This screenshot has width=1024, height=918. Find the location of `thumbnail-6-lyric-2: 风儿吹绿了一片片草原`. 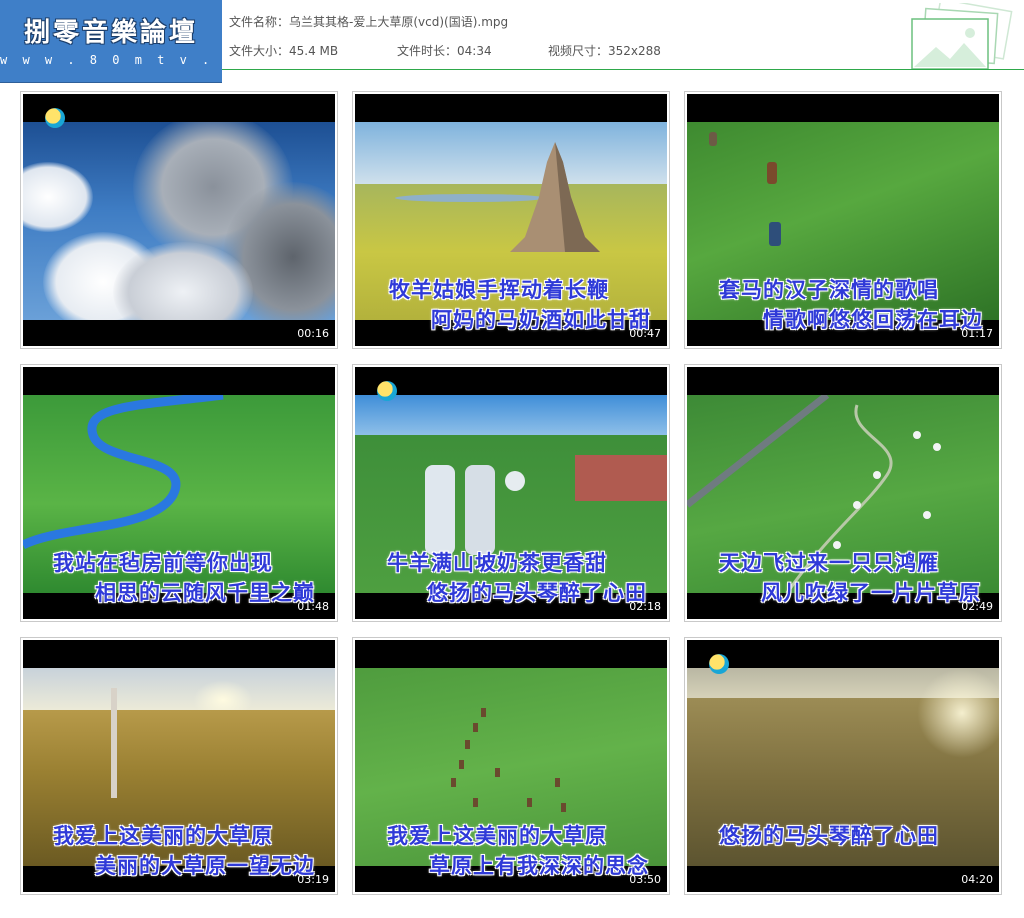

thumbnail-6-lyric-2: 风儿吹绿了一片片草原 is located at coordinates (871, 593).